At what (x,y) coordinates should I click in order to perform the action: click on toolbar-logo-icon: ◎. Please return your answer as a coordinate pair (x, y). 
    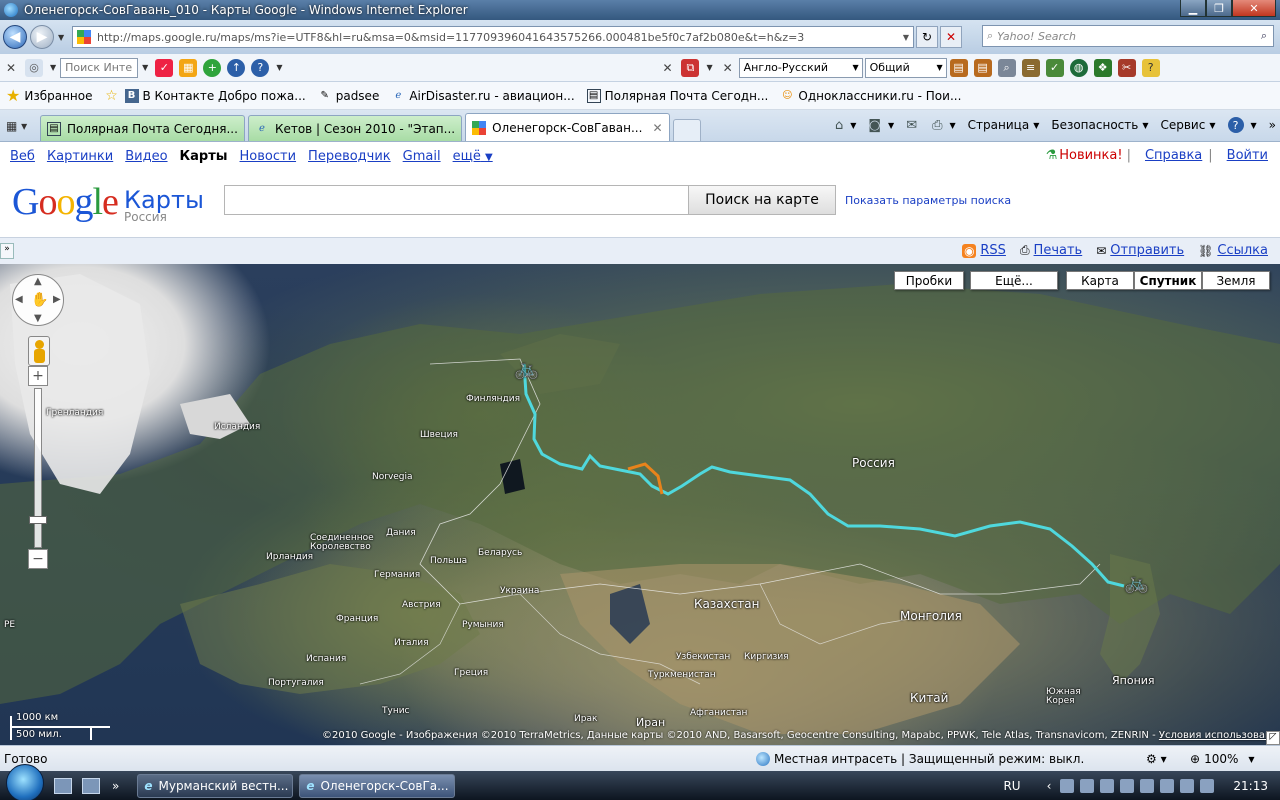
    Looking at the image, I should click on (34, 67).